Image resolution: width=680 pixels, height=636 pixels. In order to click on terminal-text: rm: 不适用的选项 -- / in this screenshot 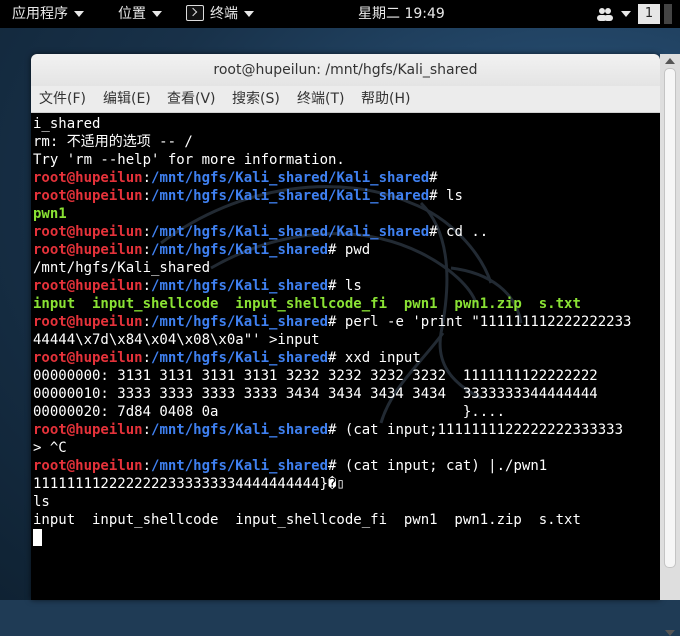, I will do `click(113, 142)`.